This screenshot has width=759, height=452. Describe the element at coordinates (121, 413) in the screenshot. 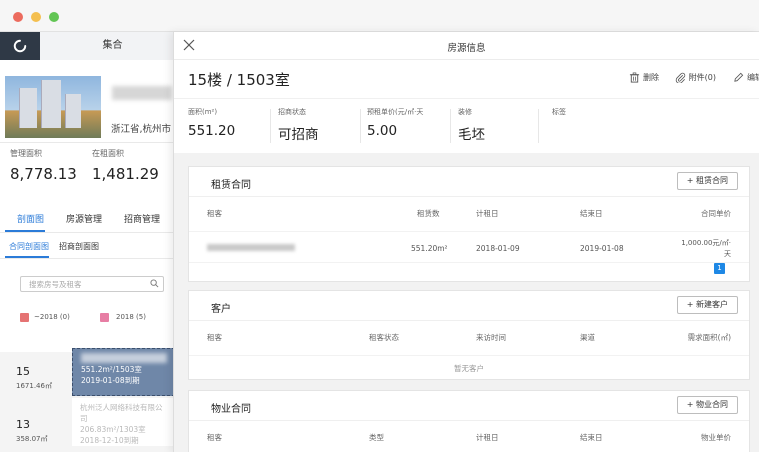

I see `unit-tenant: 杭州泛人网络科技有限公司` at that location.